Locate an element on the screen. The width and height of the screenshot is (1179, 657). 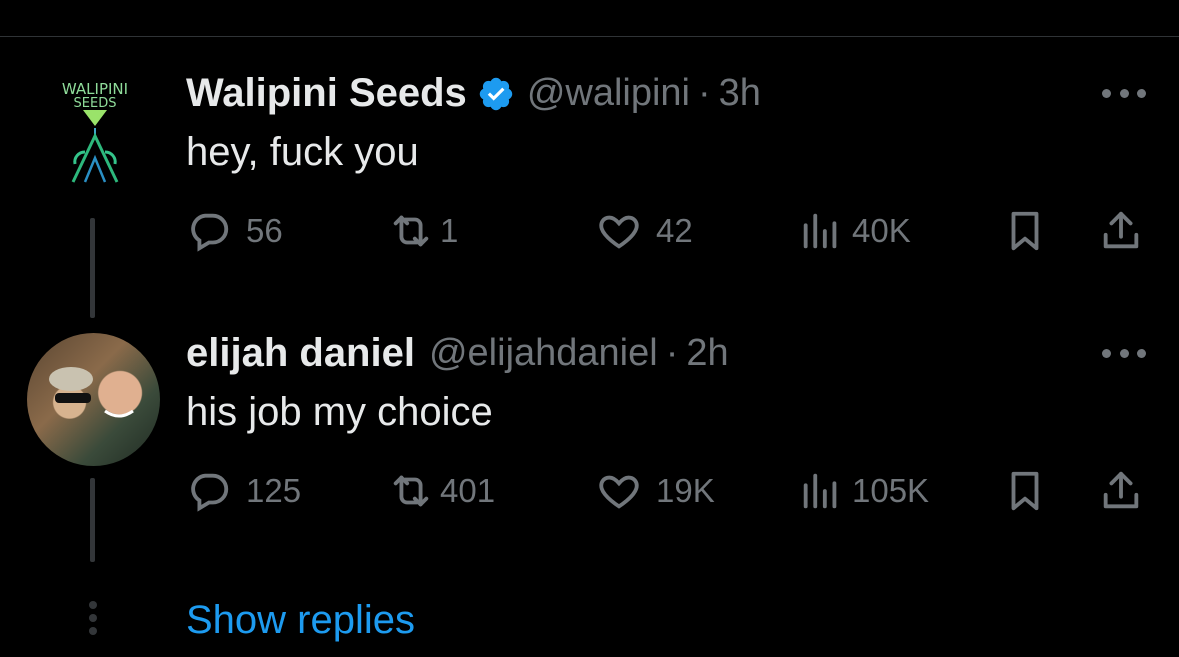
profile-photo-icon is located at coordinates (91, 392).